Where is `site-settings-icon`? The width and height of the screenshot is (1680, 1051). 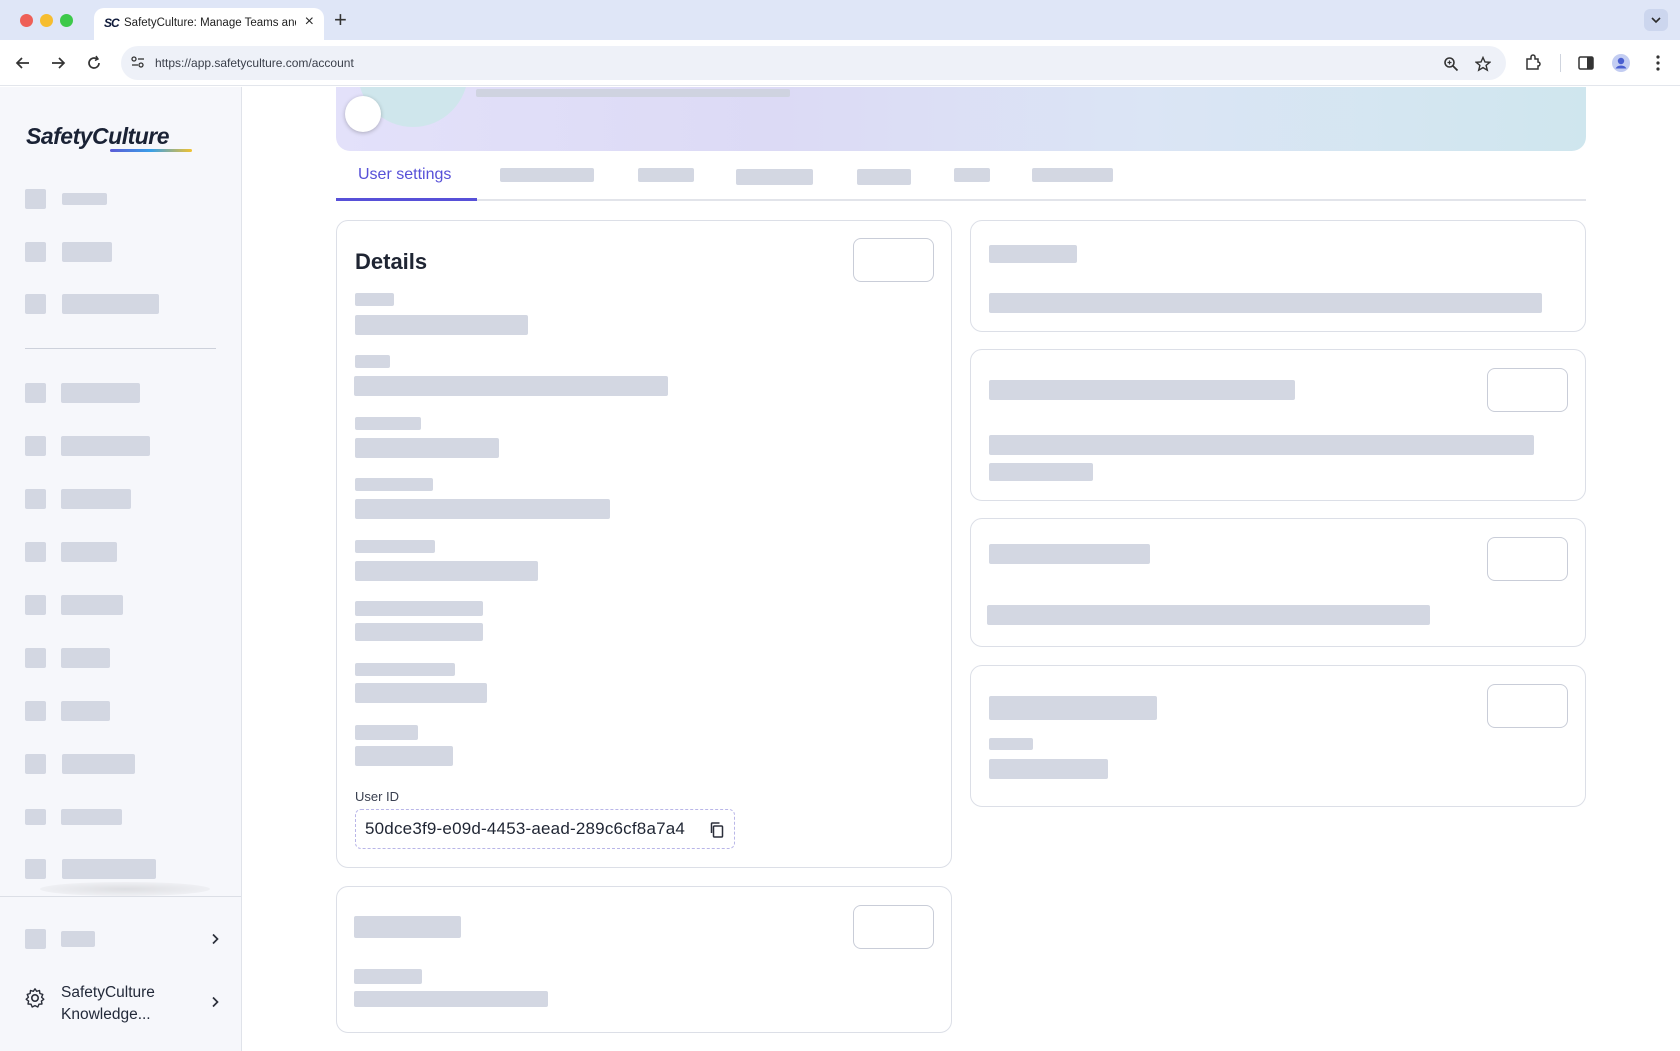 site-settings-icon is located at coordinates (138, 64).